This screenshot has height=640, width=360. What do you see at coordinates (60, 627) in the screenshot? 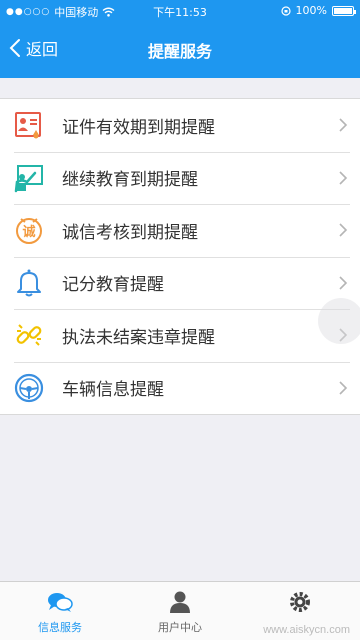
I see `tab-label: 信息服务` at bounding box center [60, 627].